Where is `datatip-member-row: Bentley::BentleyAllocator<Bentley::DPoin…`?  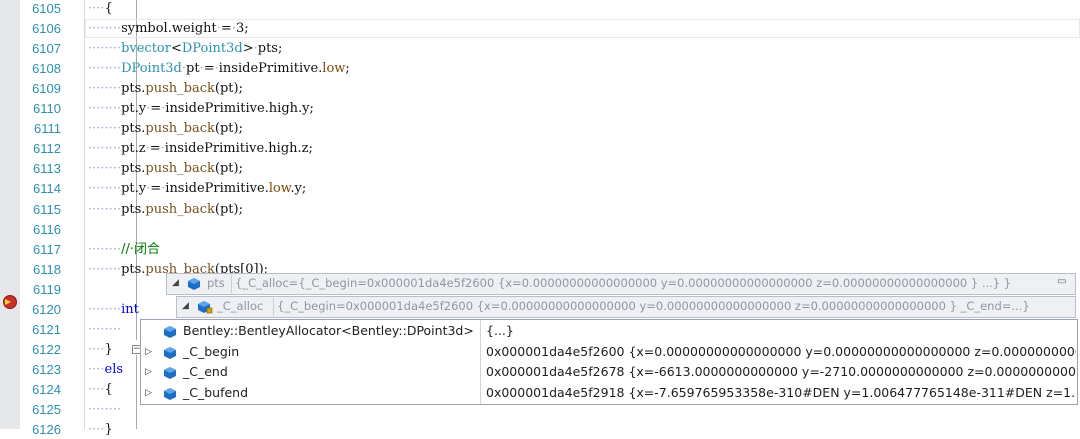 datatip-member-row: Bentley::BentleyAllocator<Bentley::DPoin… is located at coordinates (609, 331).